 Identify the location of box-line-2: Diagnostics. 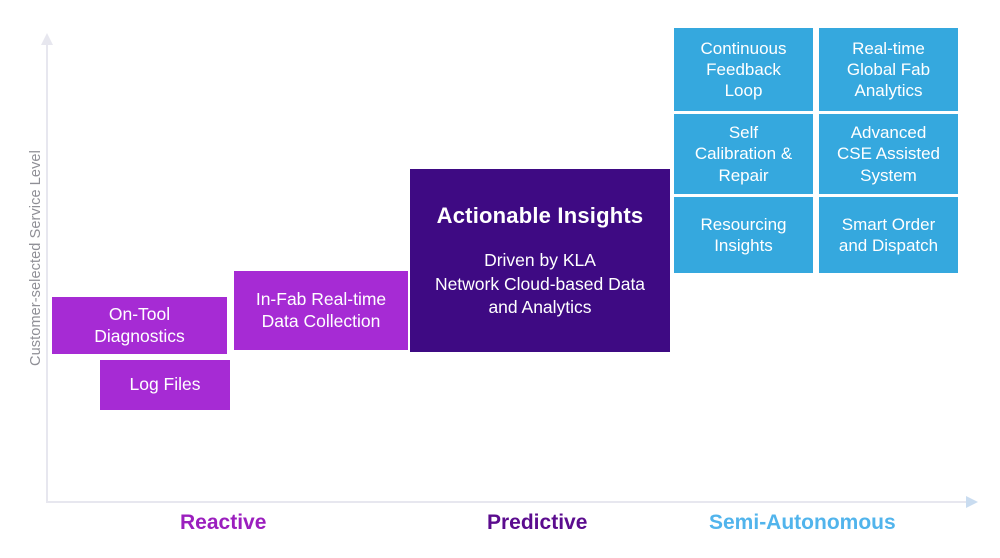
(139, 335).